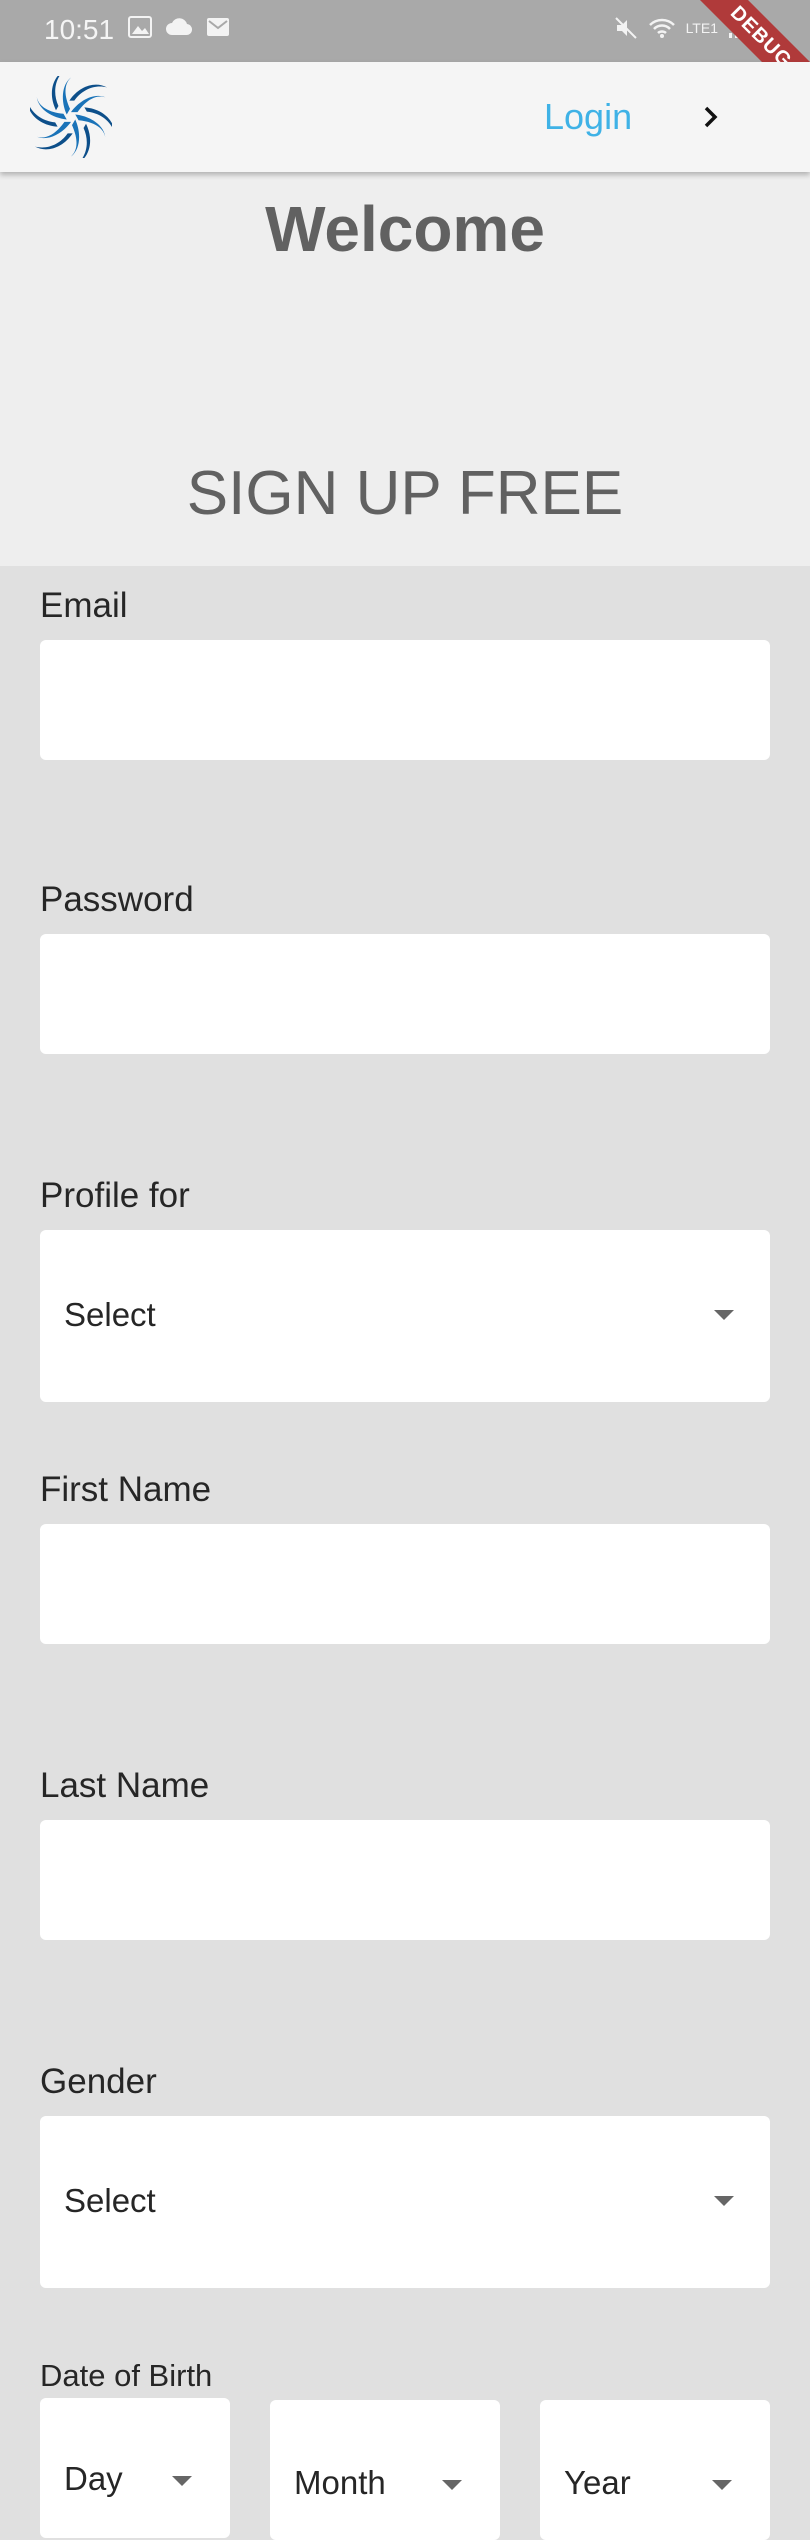  I want to click on gender-label: Gender, so click(98, 2081).